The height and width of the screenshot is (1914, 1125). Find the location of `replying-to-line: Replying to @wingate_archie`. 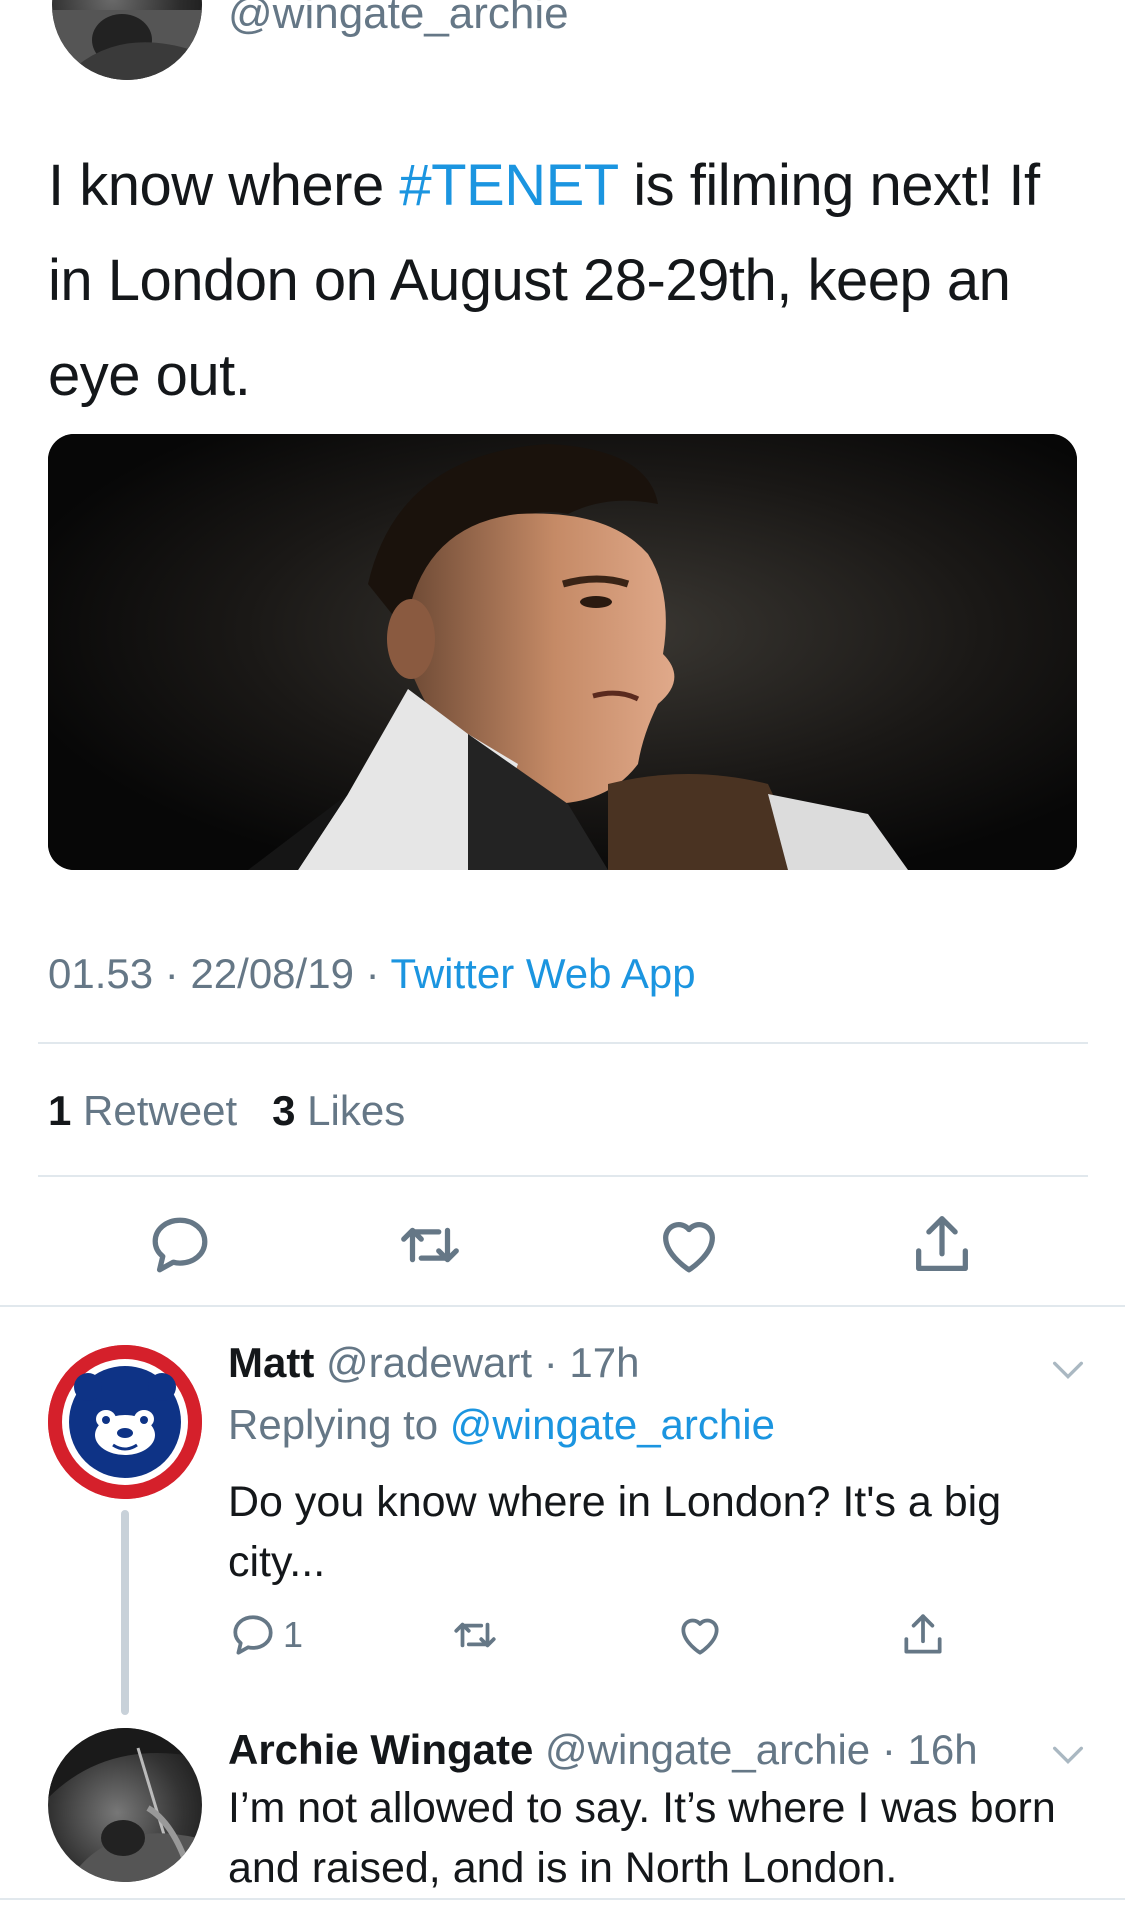

replying-to-line: Replying to @wingate_archie is located at coordinates (501, 1424).